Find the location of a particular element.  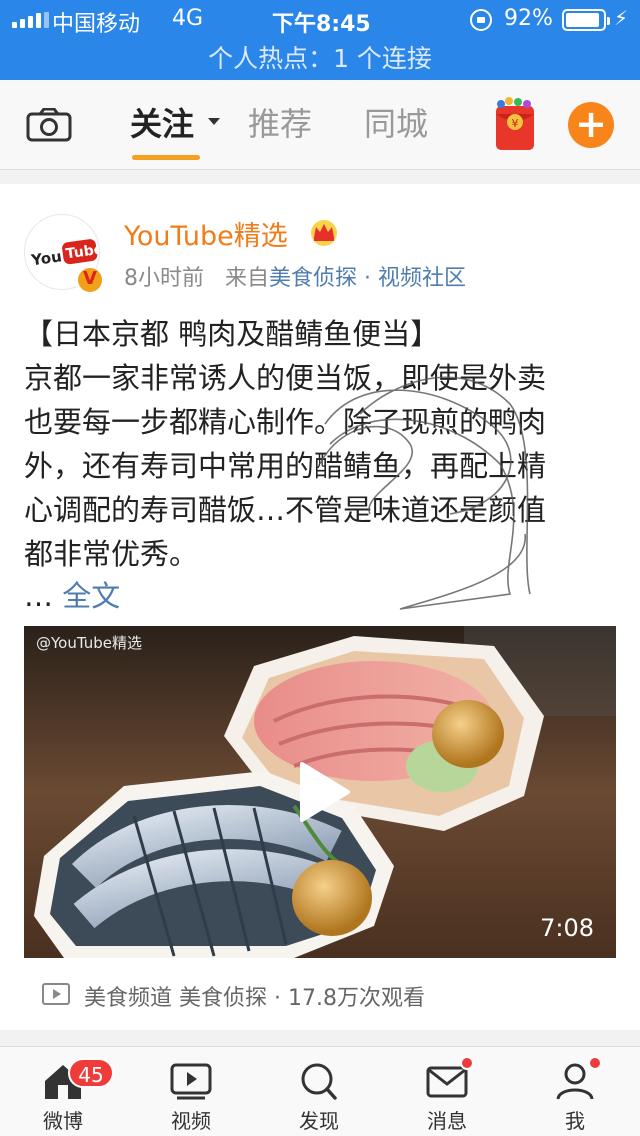

crown-icon is located at coordinates (324, 232).